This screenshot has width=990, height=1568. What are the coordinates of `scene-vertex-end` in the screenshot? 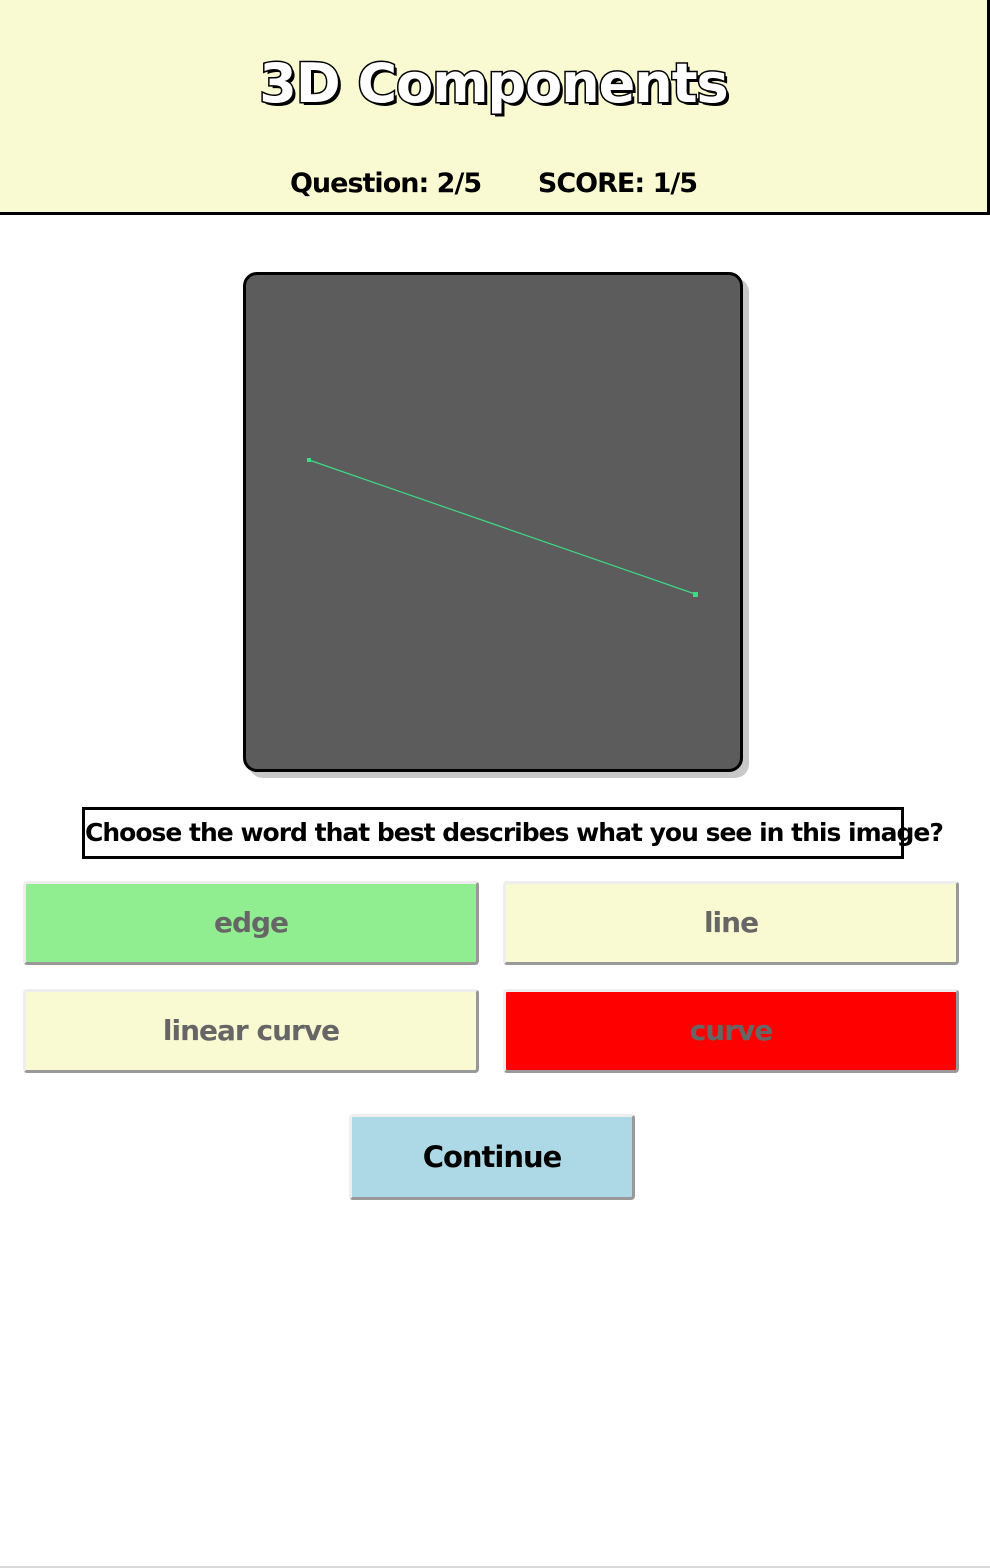 It's located at (695, 594).